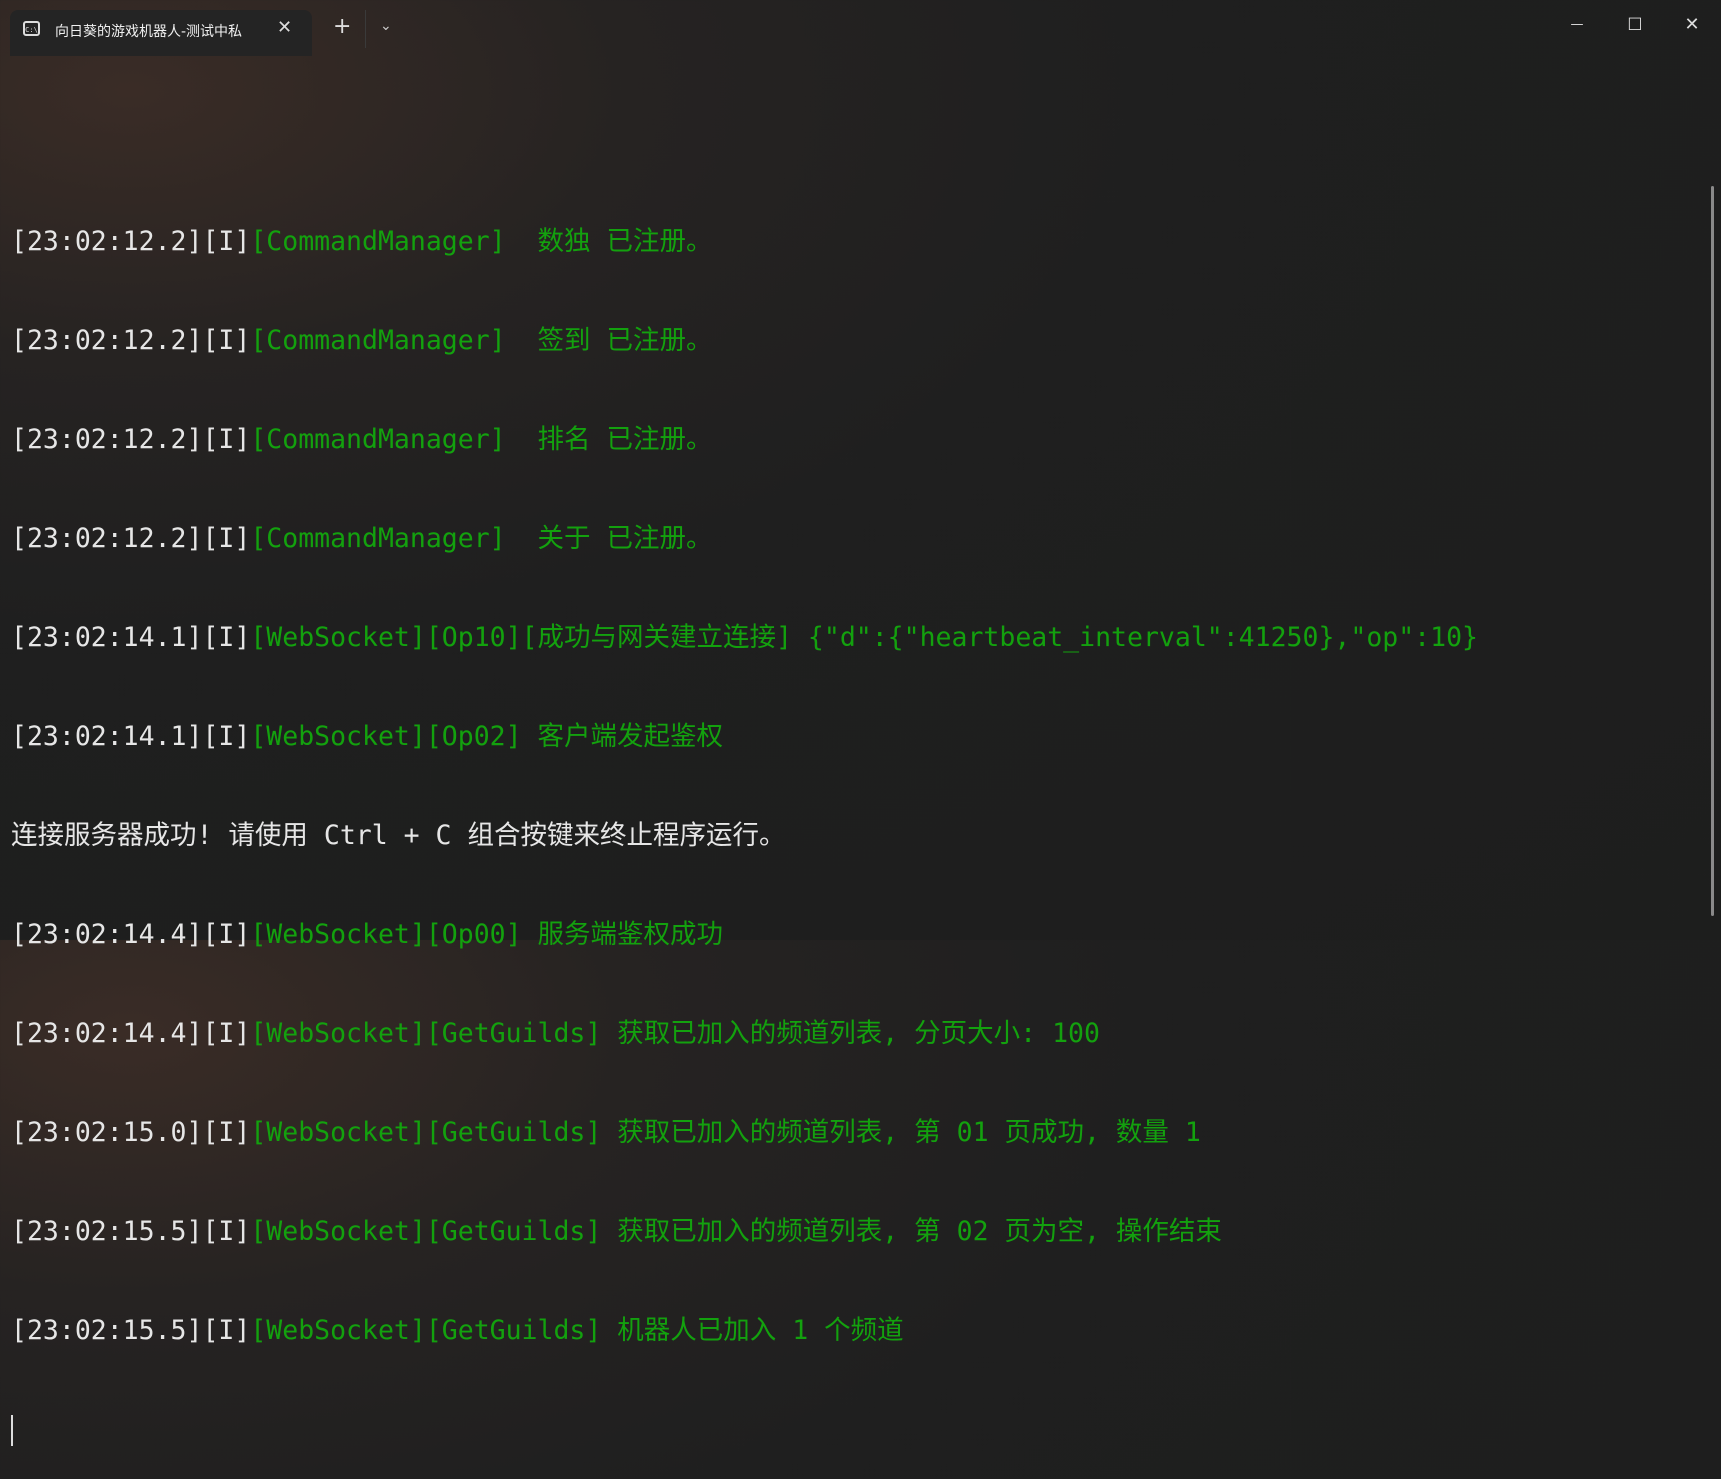 Image resolution: width=1721 pixels, height=1479 pixels. Describe the element at coordinates (284, 27) in the screenshot. I see `tab-close-icon: ✕` at that location.